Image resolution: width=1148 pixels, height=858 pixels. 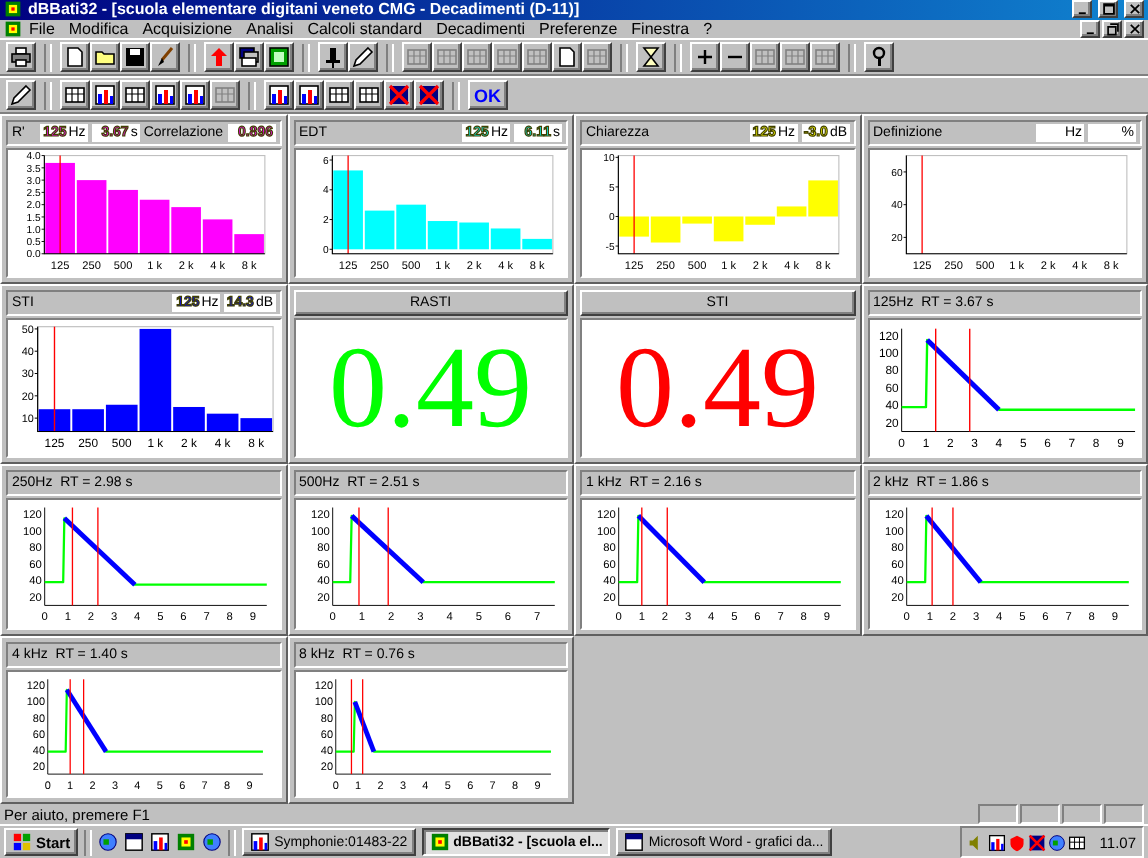 I want to click on close-button, so click(x=1134, y=9).